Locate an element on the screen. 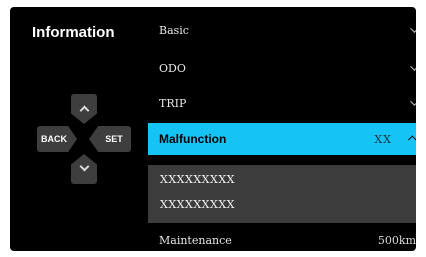 This screenshot has width=426, height=257. back-button: BACK is located at coordinates (57, 139).